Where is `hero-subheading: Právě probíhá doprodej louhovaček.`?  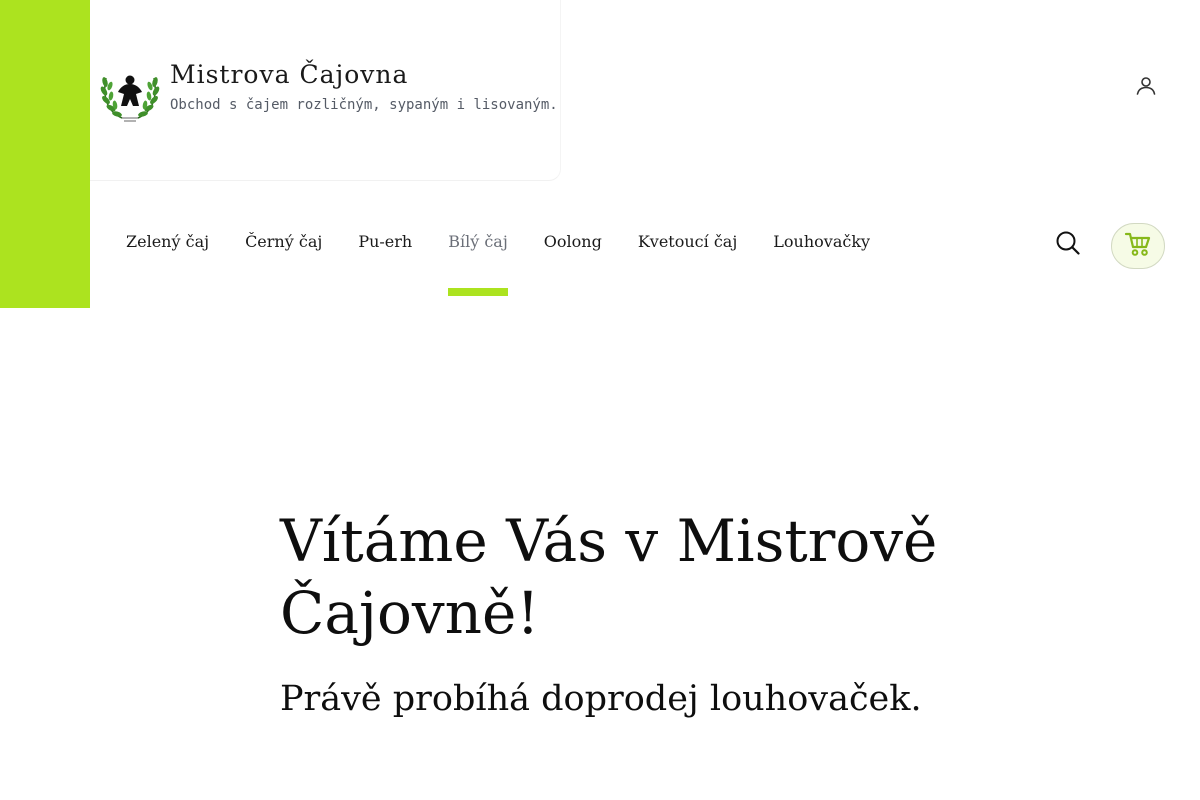 hero-subheading: Právě probíhá doprodej louhovaček. is located at coordinates (601, 699).